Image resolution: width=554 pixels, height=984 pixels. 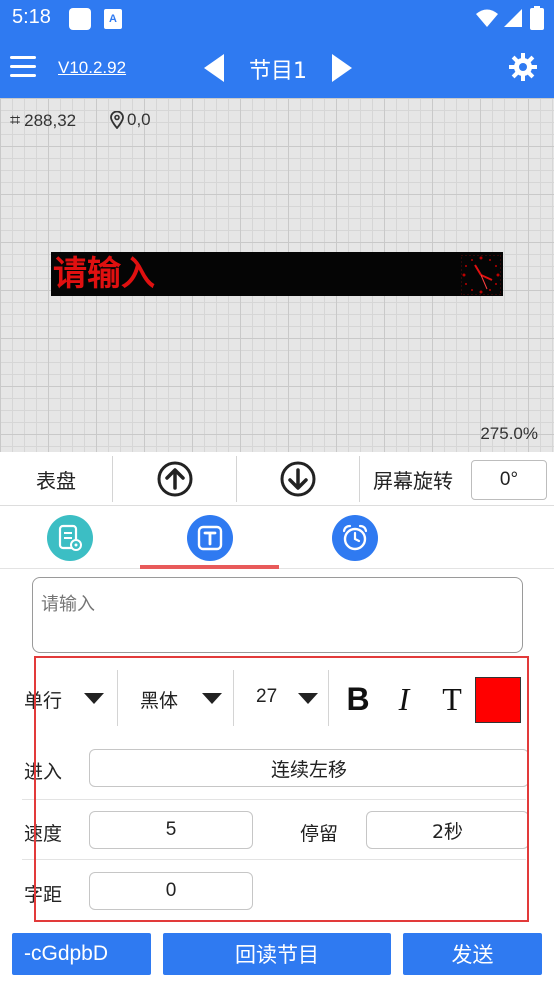 I want to click on battery-icon, so click(x=537, y=18).